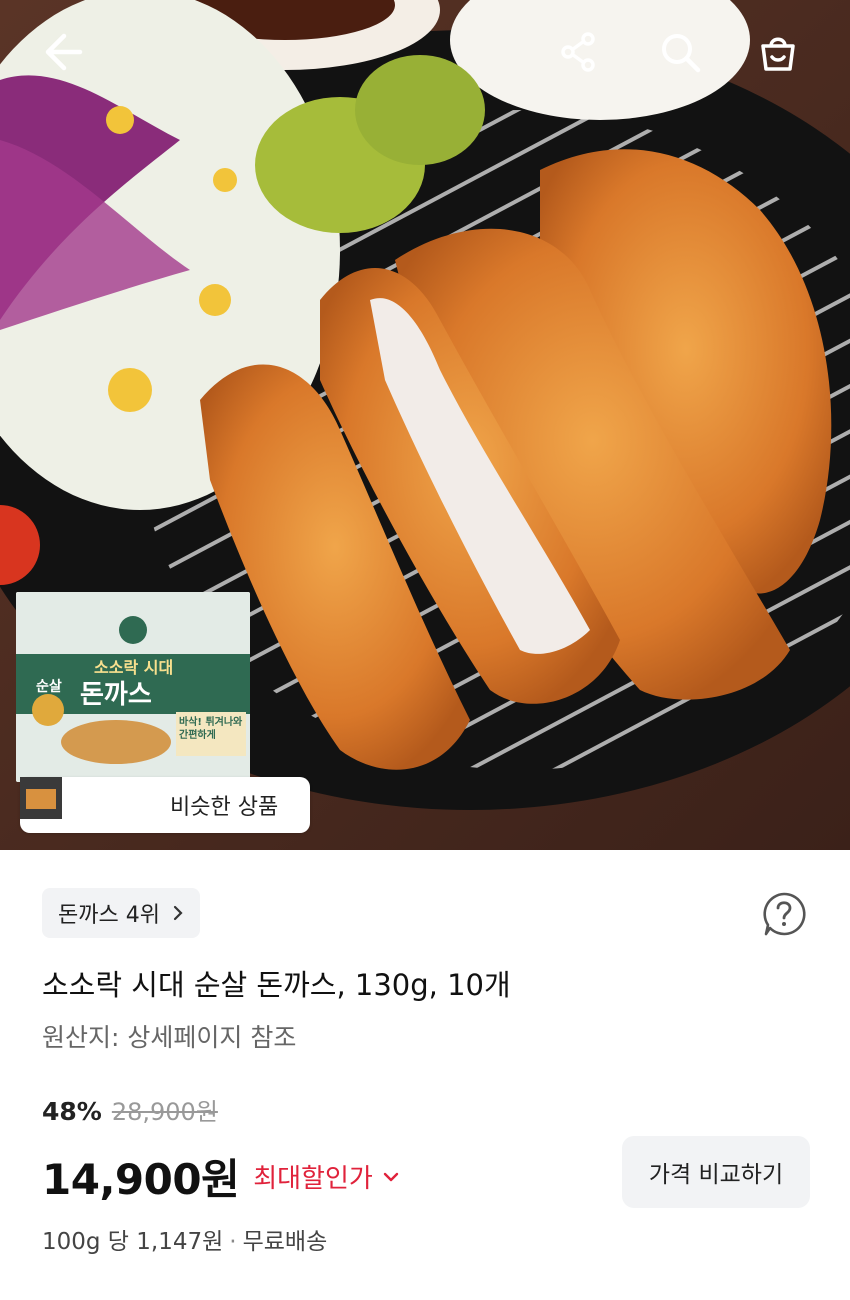  I want to click on price-compare-button: 가격 비교하기, so click(716, 1172).